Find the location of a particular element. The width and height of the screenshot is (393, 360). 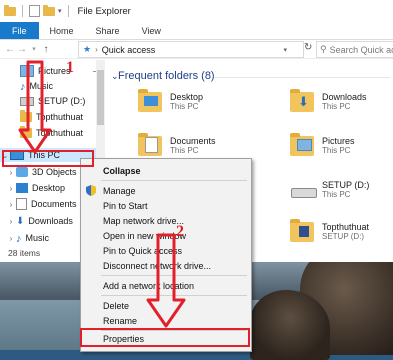

annotation-step-1: 1 is located at coordinates (70, 67).